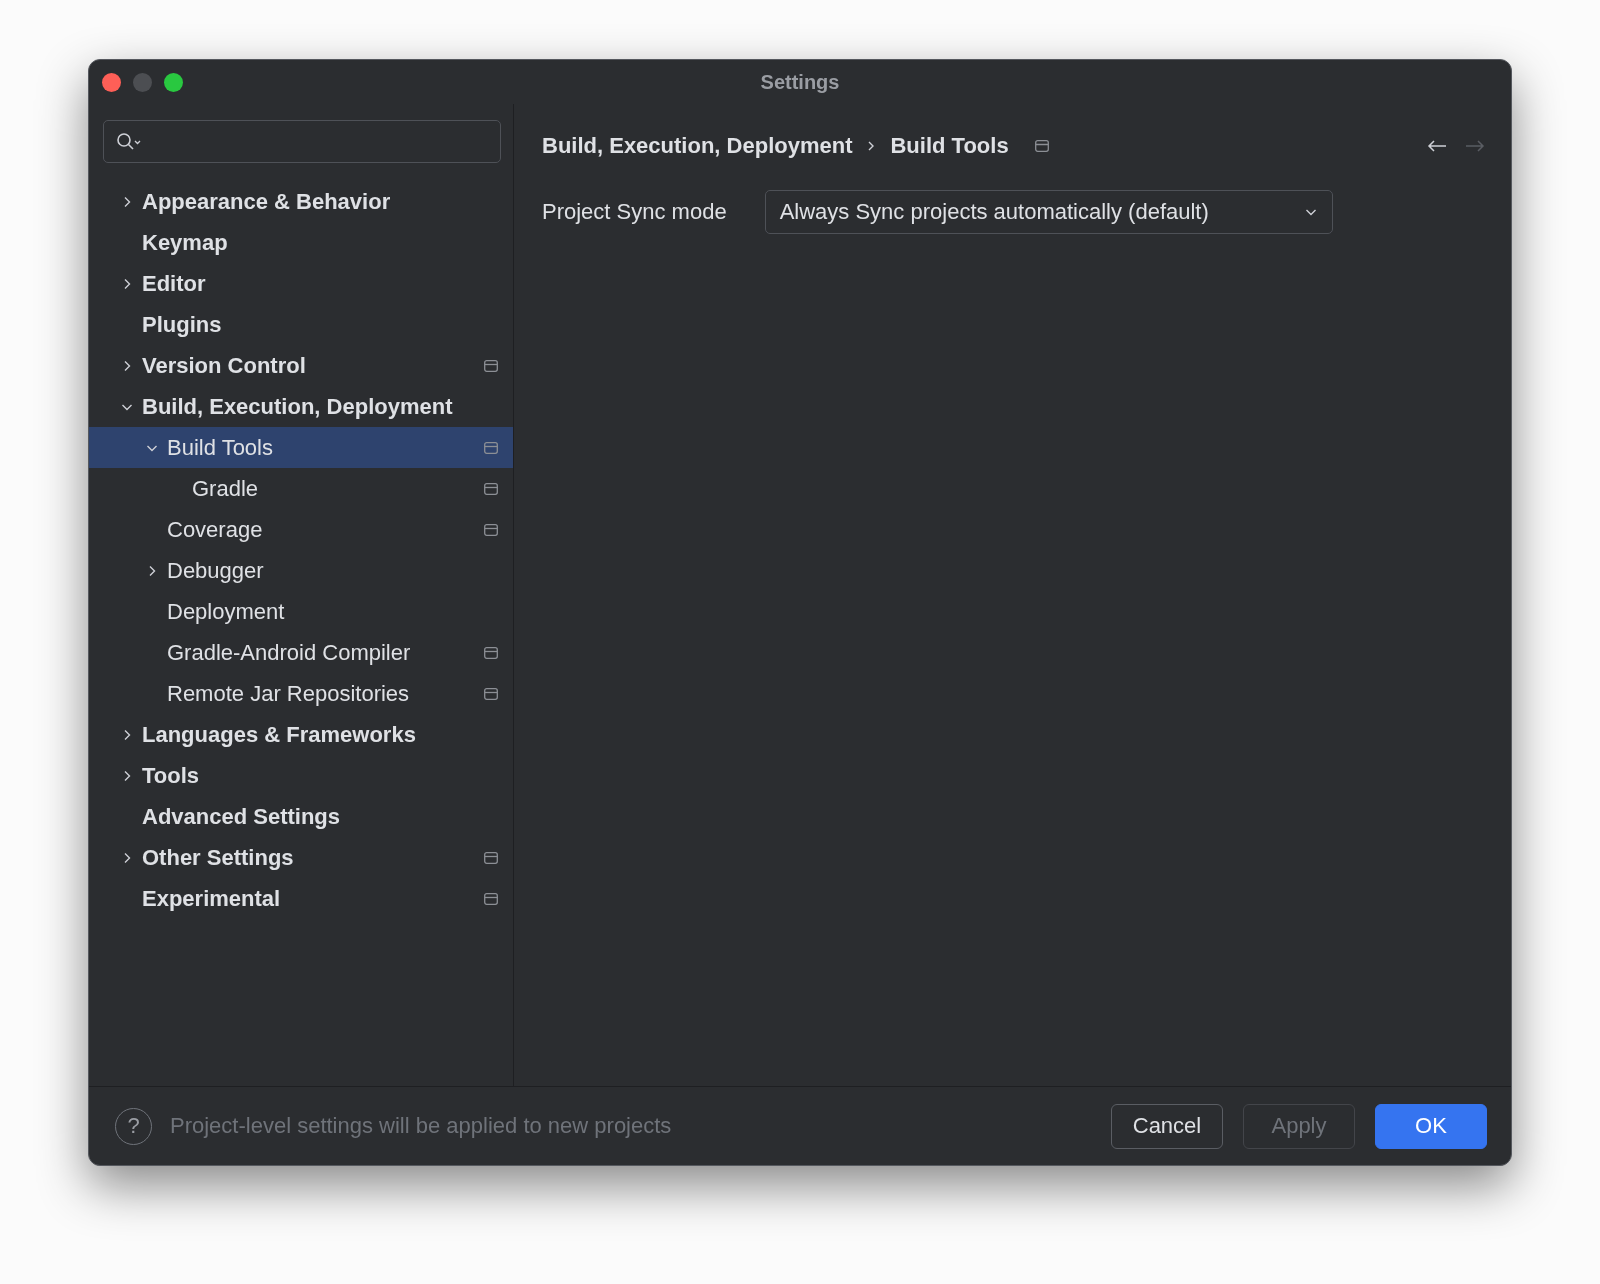 The width and height of the screenshot is (1600, 1284). What do you see at coordinates (301, 529) in the screenshot?
I see `tree-item: Coverage` at bounding box center [301, 529].